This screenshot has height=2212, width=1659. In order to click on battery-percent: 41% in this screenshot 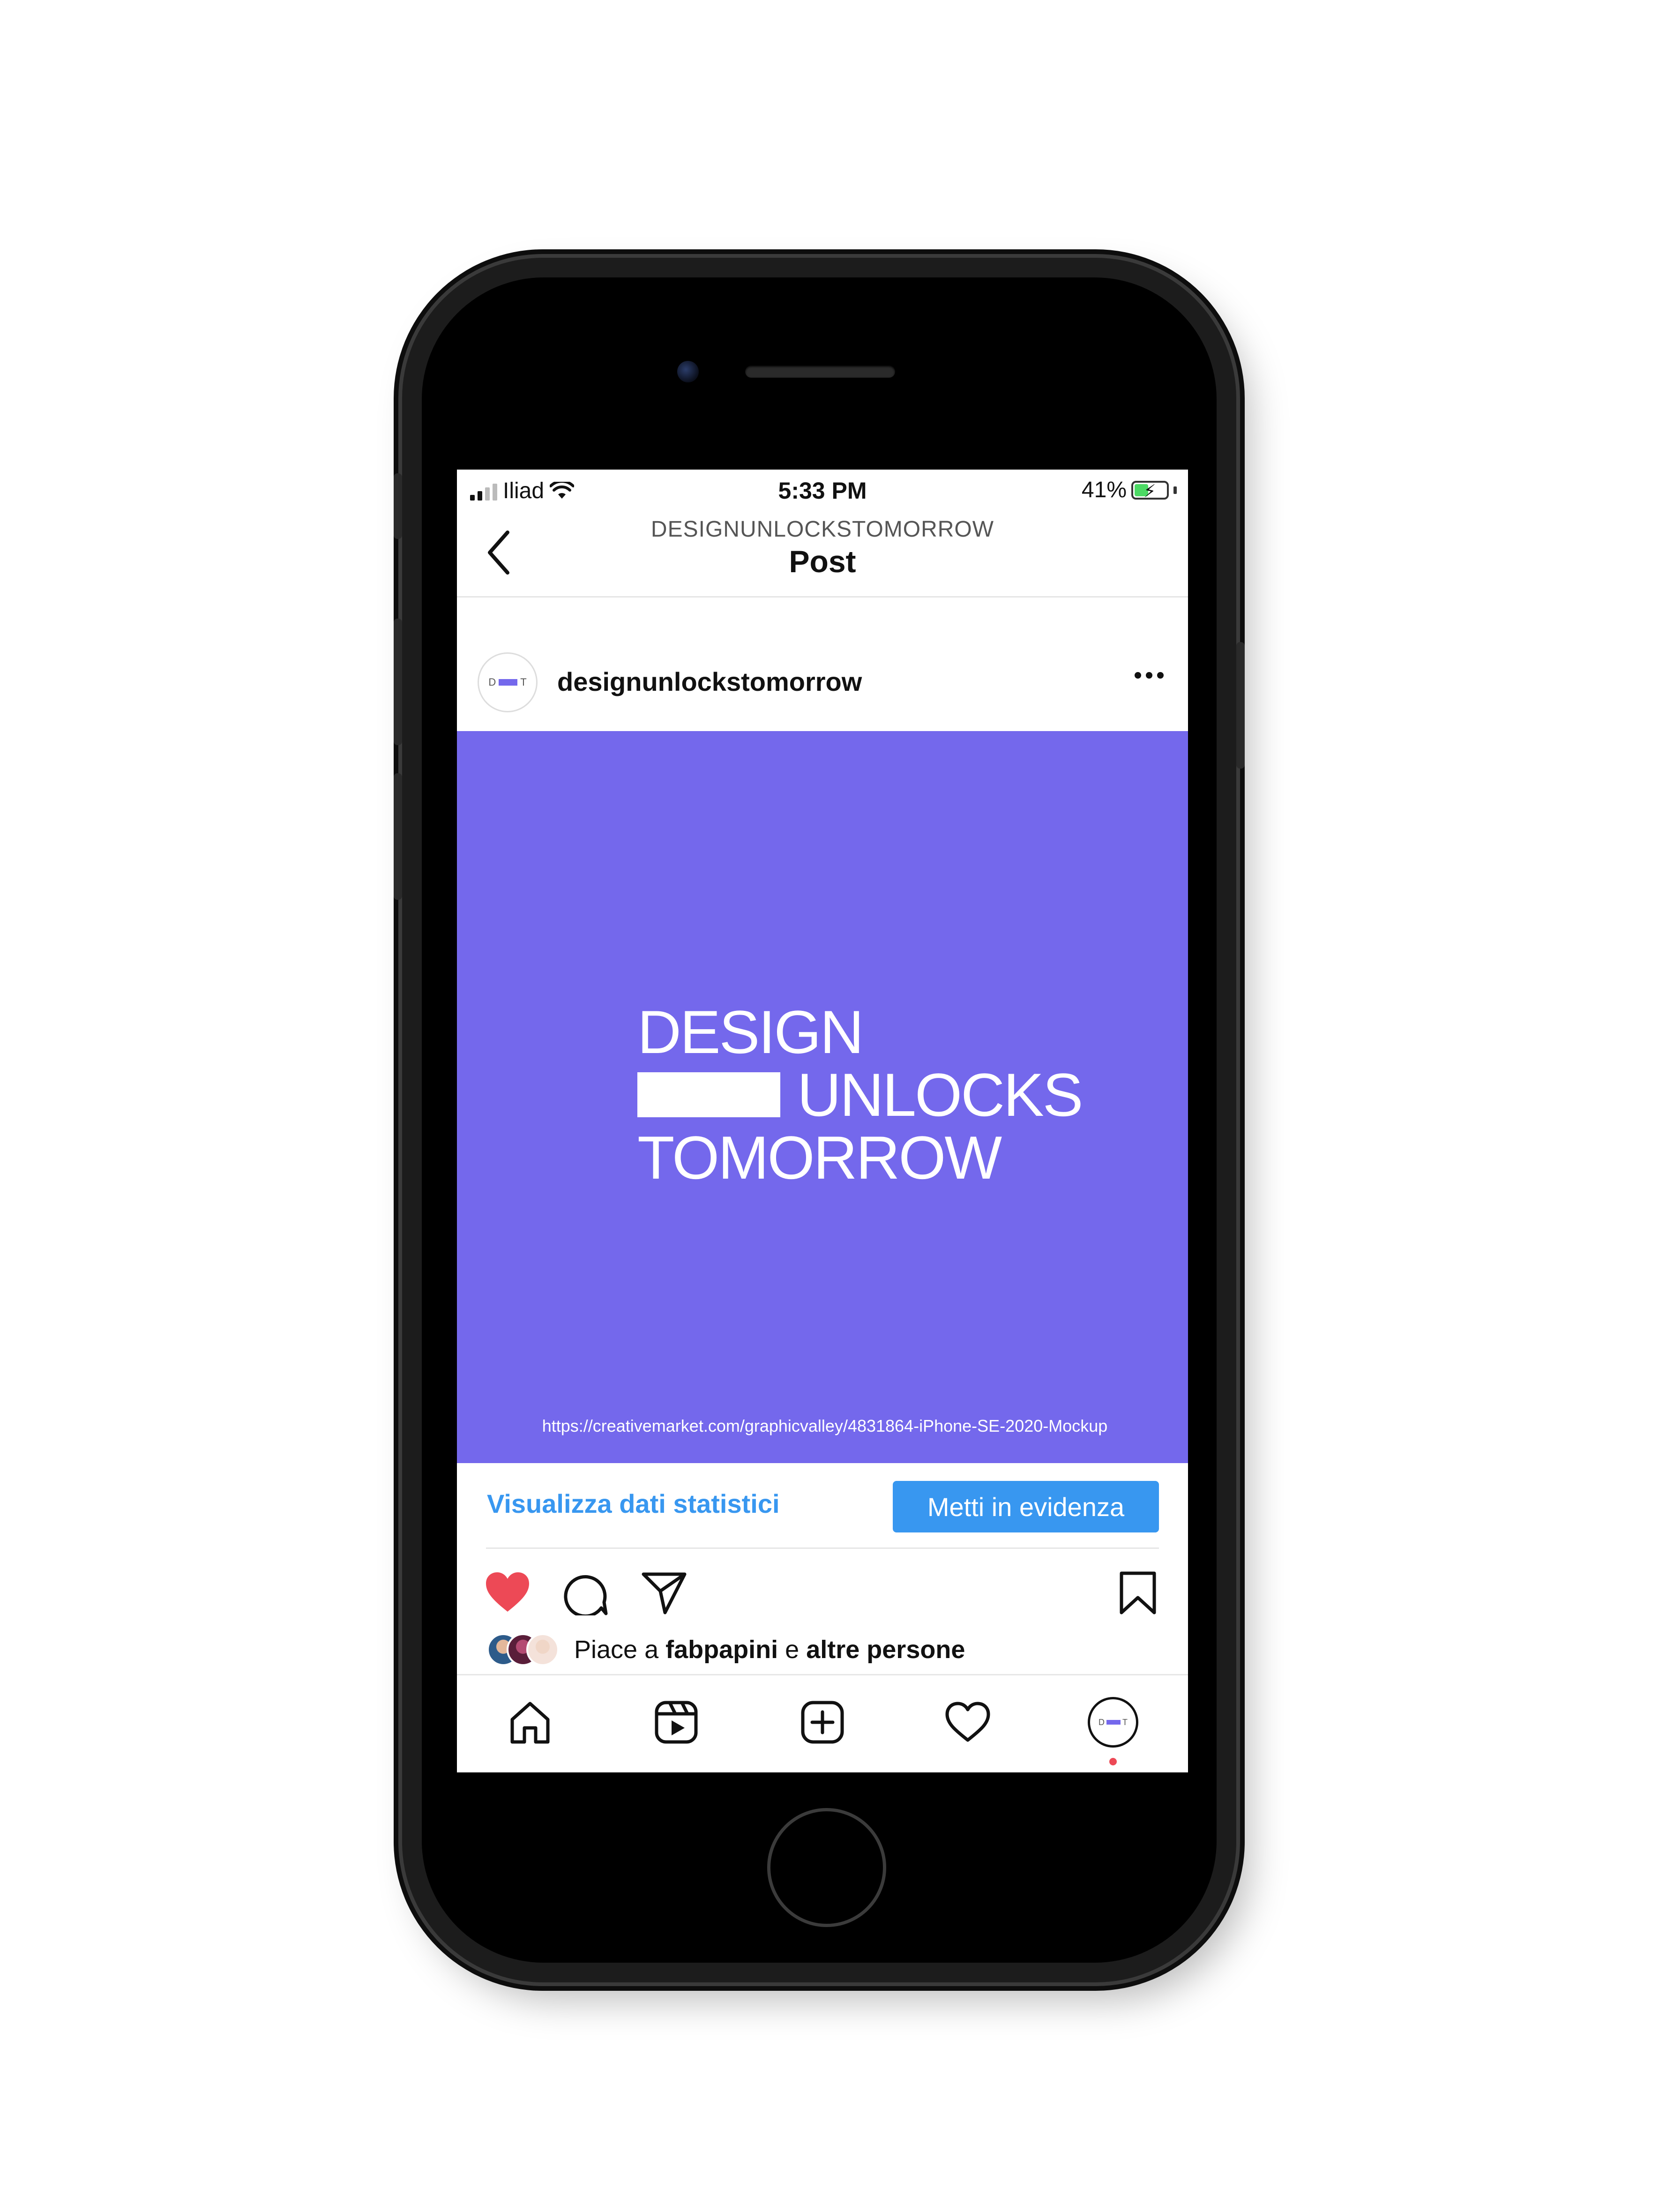, I will do `click(1104, 490)`.